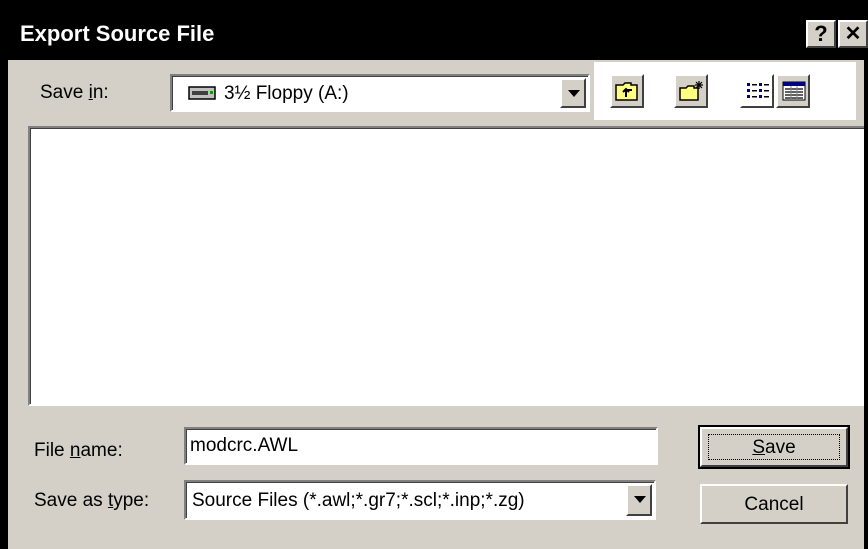 The image size is (868, 549). What do you see at coordinates (866, 304) in the screenshot?
I see `window-border` at bounding box center [866, 304].